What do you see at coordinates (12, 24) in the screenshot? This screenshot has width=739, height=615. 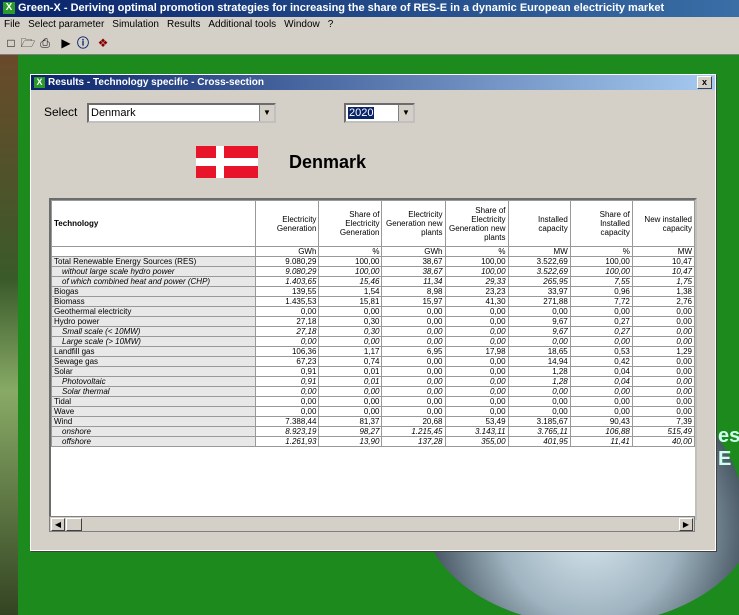 I see `menu-file: File` at bounding box center [12, 24].